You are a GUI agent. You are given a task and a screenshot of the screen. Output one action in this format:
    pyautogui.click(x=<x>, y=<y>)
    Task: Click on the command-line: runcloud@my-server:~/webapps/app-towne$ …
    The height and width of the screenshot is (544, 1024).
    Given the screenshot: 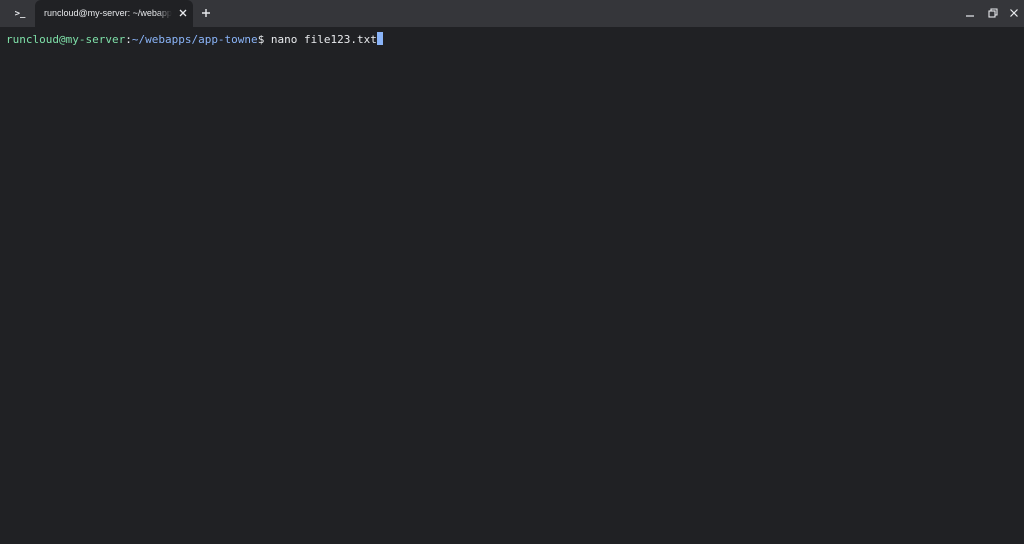 What is the action you would take?
    pyautogui.click(x=194, y=39)
    